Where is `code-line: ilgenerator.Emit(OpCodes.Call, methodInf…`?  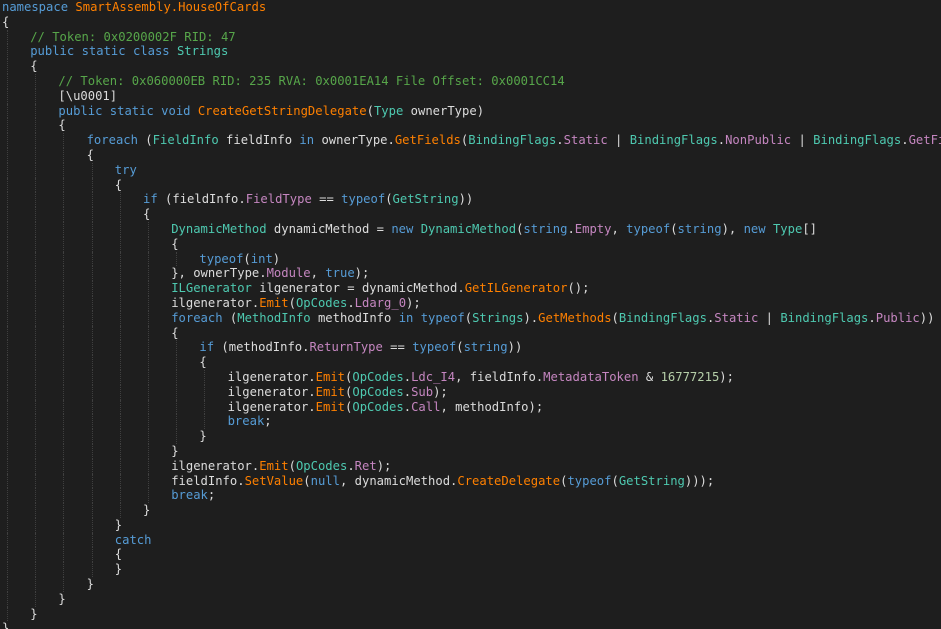 code-line: ilgenerator.Emit(OpCodes.Call, methodInf… is located at coordinates (470, 407).